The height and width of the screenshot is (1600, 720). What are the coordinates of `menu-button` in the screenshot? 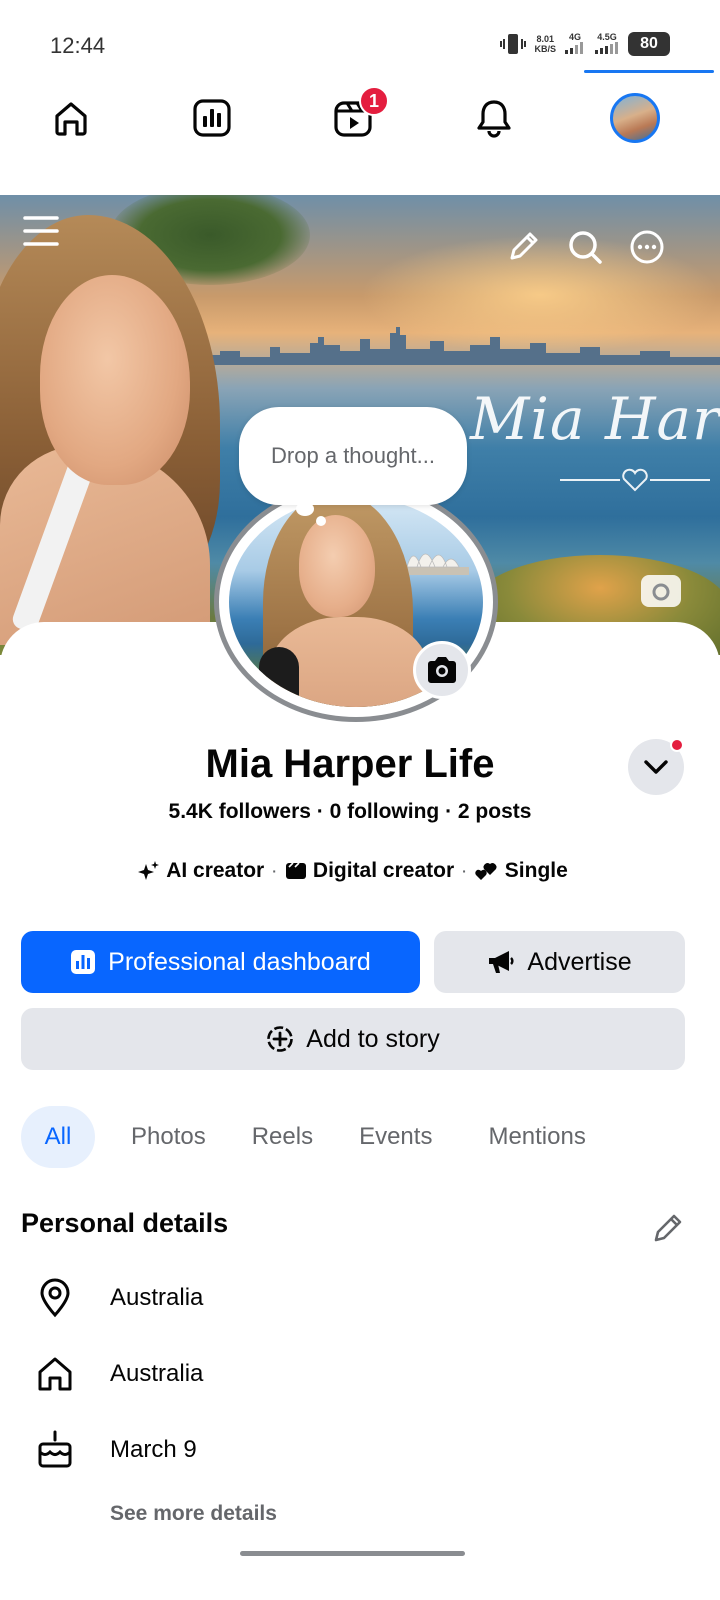 It's located at (41, 231).